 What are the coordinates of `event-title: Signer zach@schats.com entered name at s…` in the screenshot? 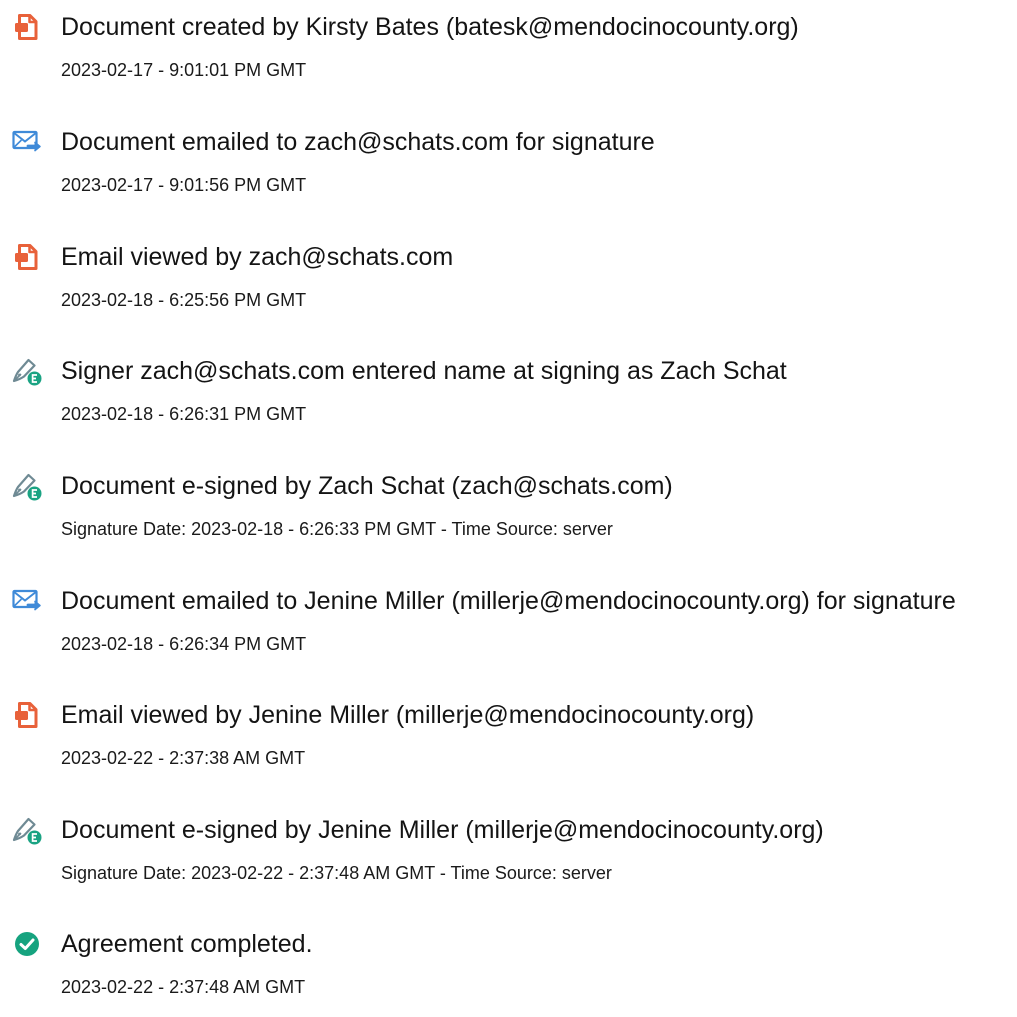 It's located at (424, 371).